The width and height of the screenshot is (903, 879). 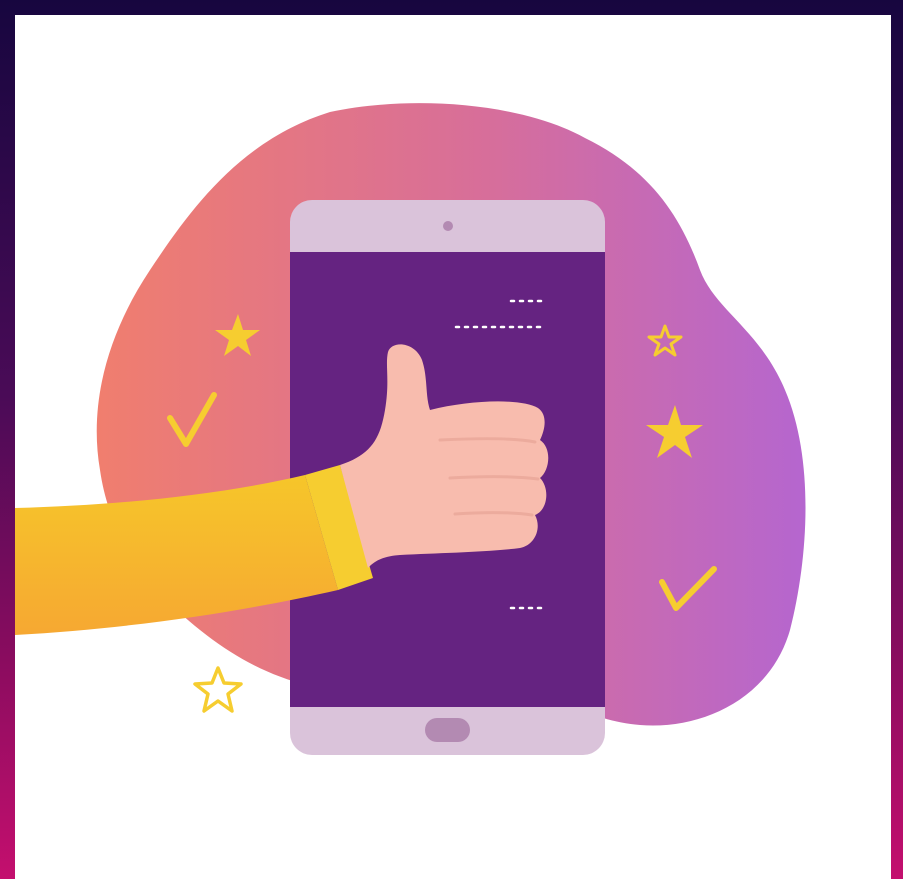 I want to click on phone-home-button, so click(x=447, y=730).